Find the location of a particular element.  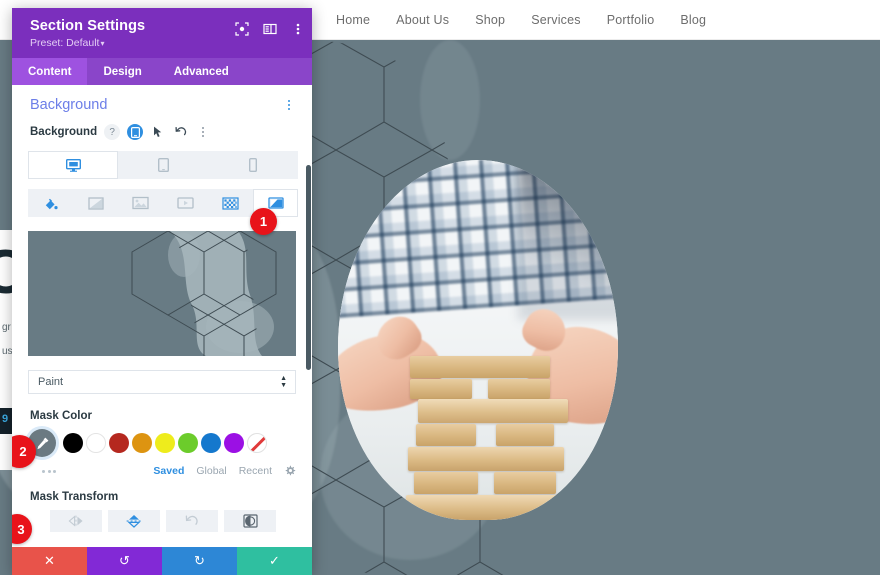

undo-button: ↺ is located at coordinates (124, 561).